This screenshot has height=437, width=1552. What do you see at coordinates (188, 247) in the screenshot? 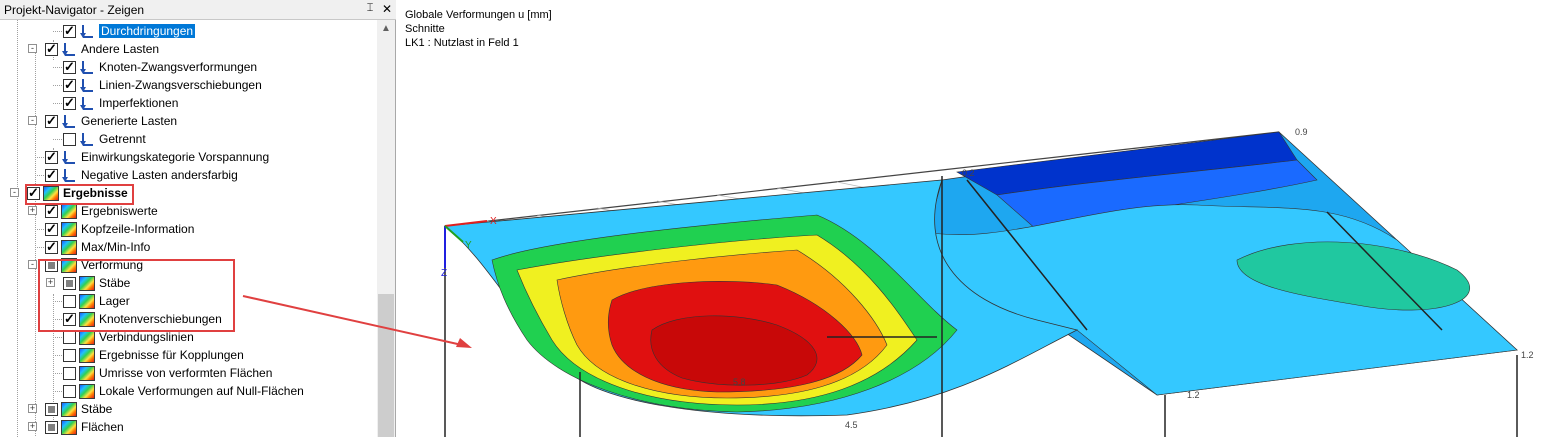
I see `tree-item: Max/Min-Info` at bounding box center [188, 247].